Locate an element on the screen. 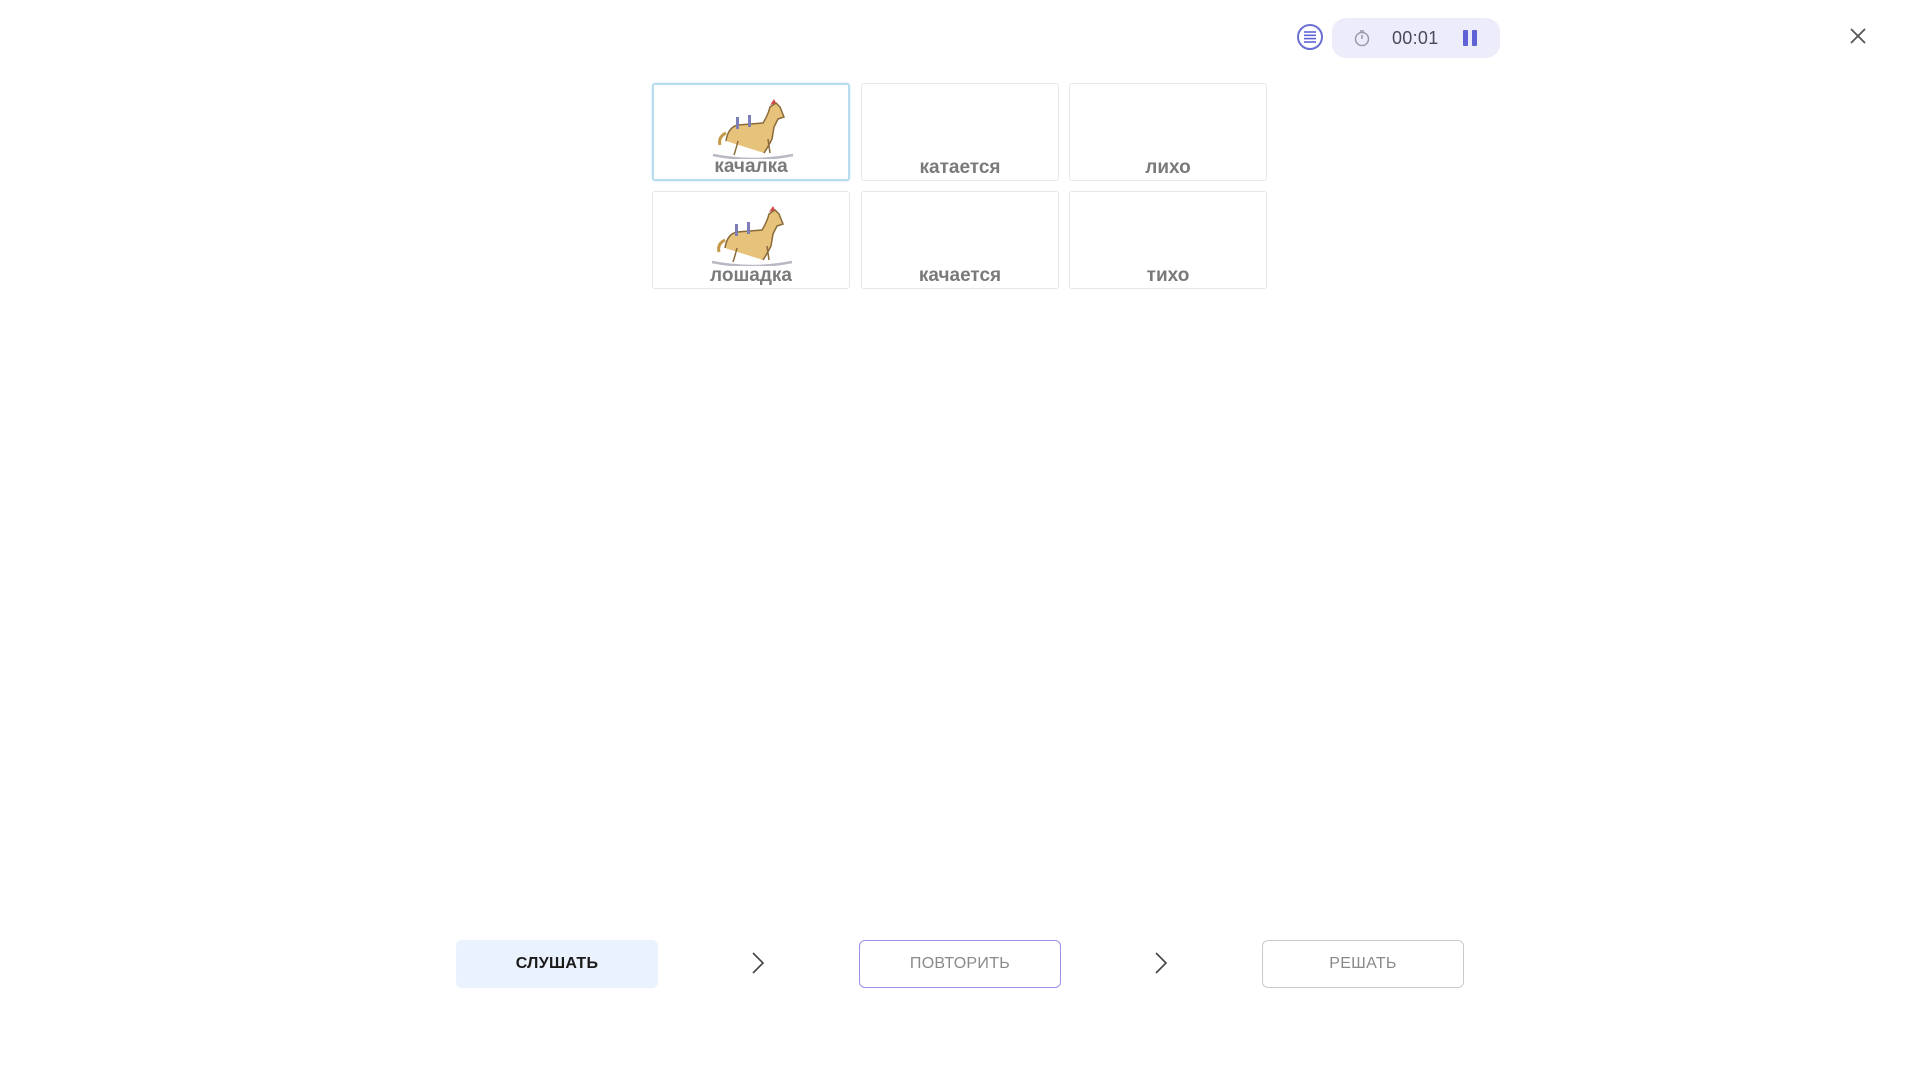 Image resolution: width=1920 pixels, height=1080 pixels. card-word: качается is located at coordinates (960, 275).